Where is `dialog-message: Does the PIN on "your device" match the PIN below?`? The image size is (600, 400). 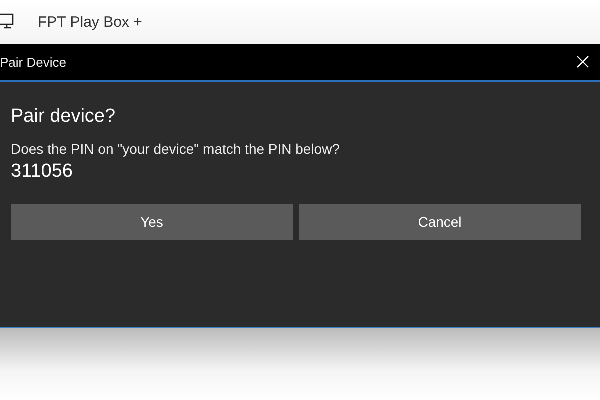 dialog-message: Does the PIN on "your device" match the PIN below? is located at coordinates (176, 149).